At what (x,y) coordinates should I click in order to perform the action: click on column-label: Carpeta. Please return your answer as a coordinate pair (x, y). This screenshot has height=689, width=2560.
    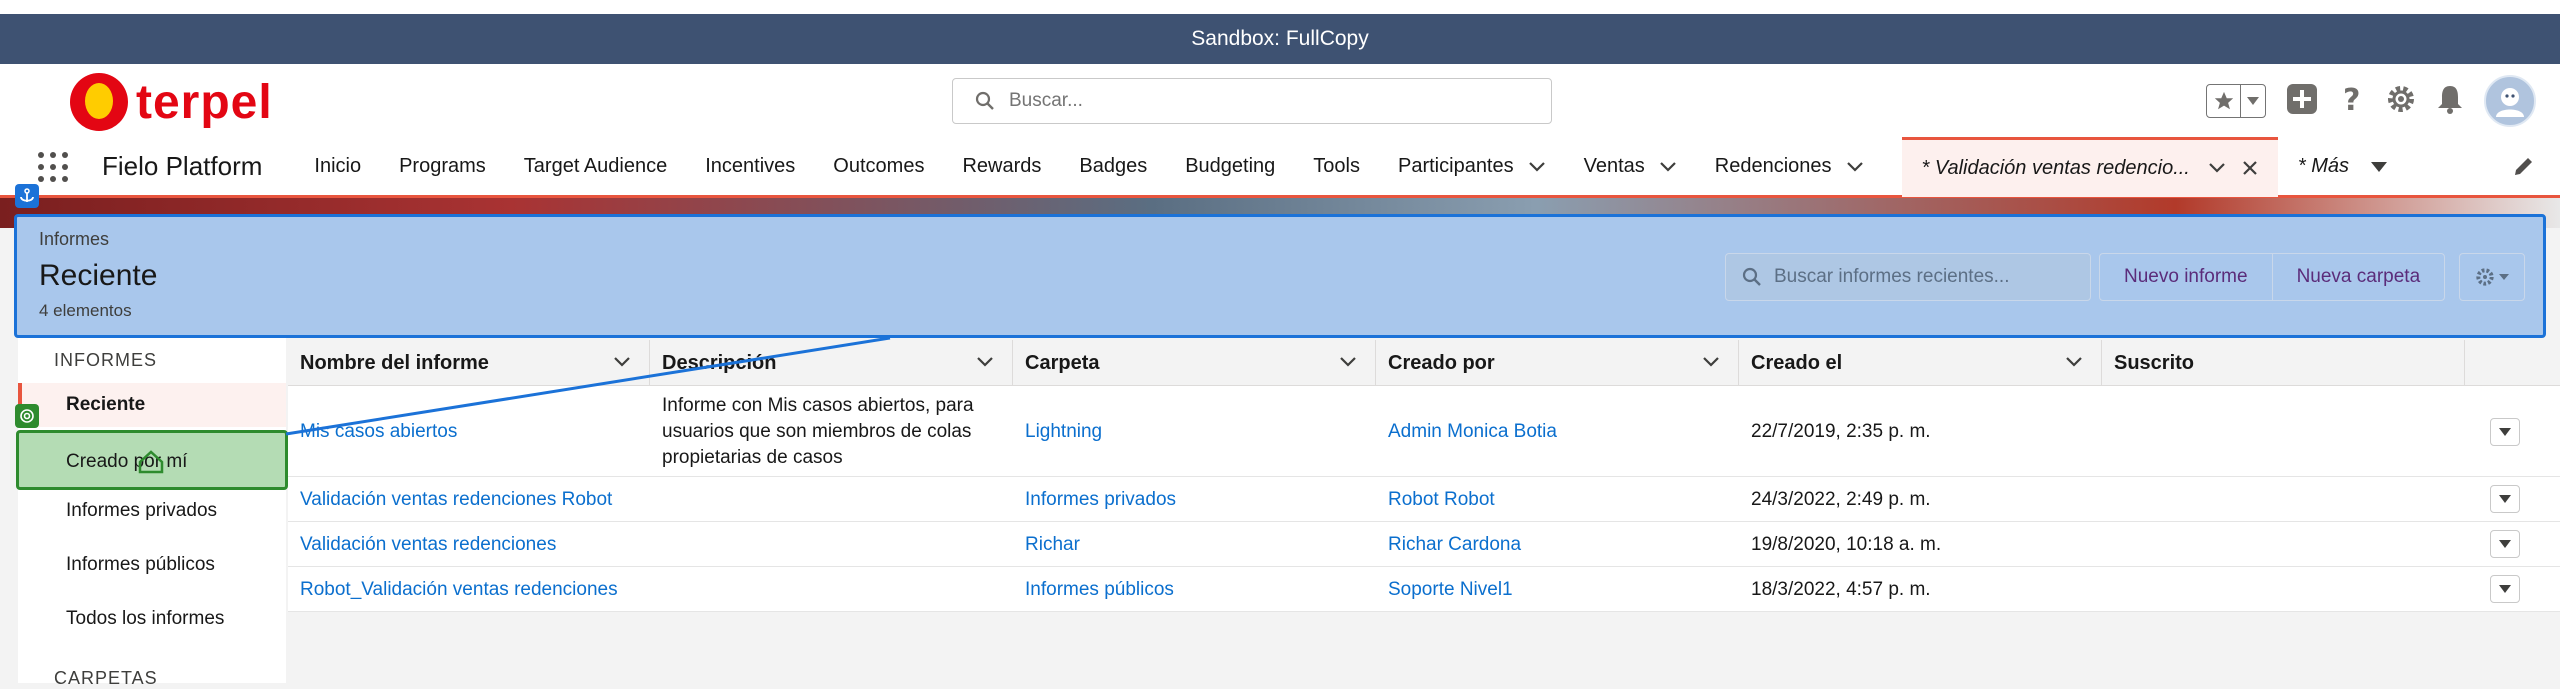
    Looking at the image, I should click on (1062, 362).